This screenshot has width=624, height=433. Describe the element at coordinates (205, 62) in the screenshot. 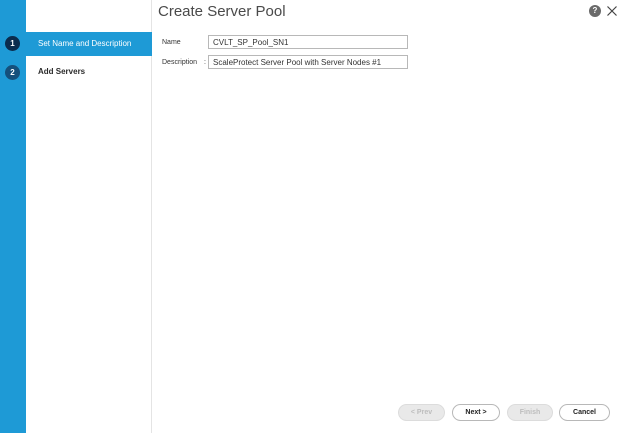

I see `description-colon: :` at that location.